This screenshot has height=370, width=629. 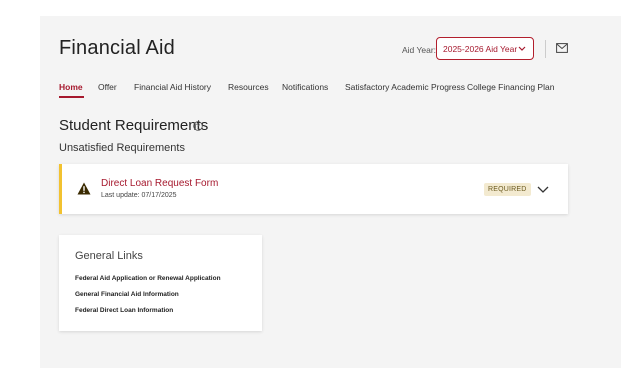 What do you see at coordinates (117, 48) in the screenshot?
I see `page-title: Financial Aid` at bounding box center [117, 48].